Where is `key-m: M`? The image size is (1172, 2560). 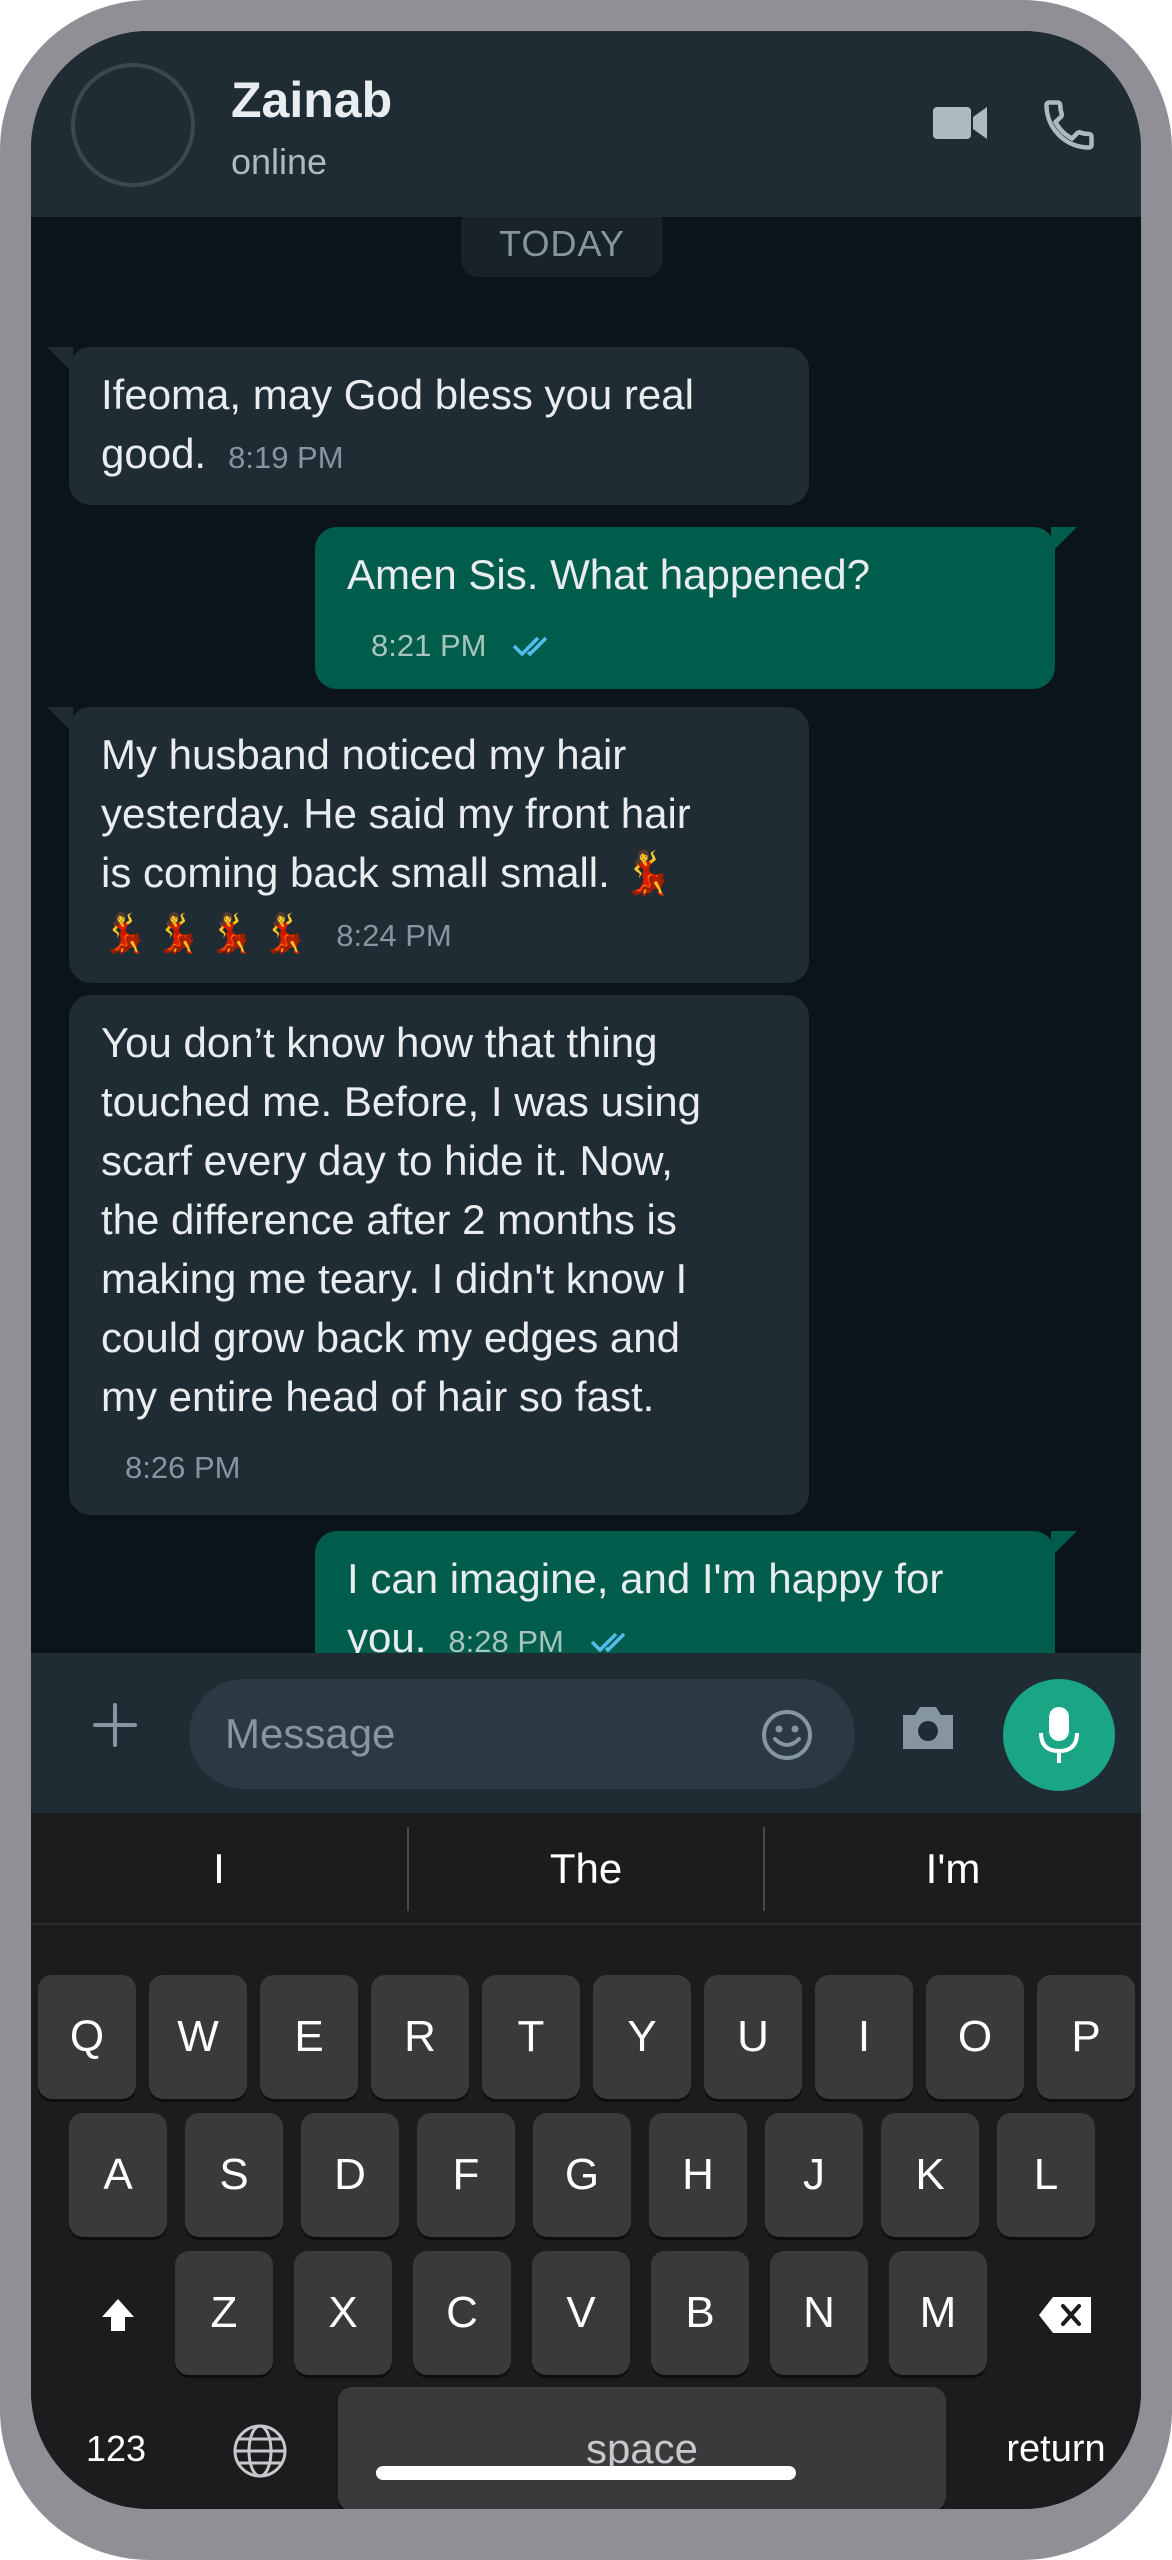 key-m: M is located at coordinates (938, 2313).